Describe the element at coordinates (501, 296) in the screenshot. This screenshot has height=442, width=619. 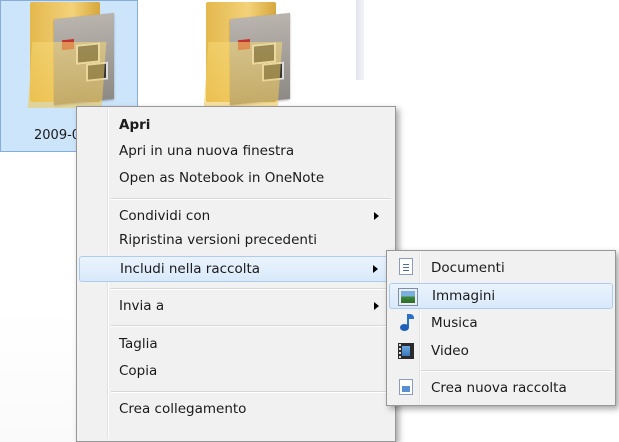
I see `submenu-item-pictures: Immagini` at that location.